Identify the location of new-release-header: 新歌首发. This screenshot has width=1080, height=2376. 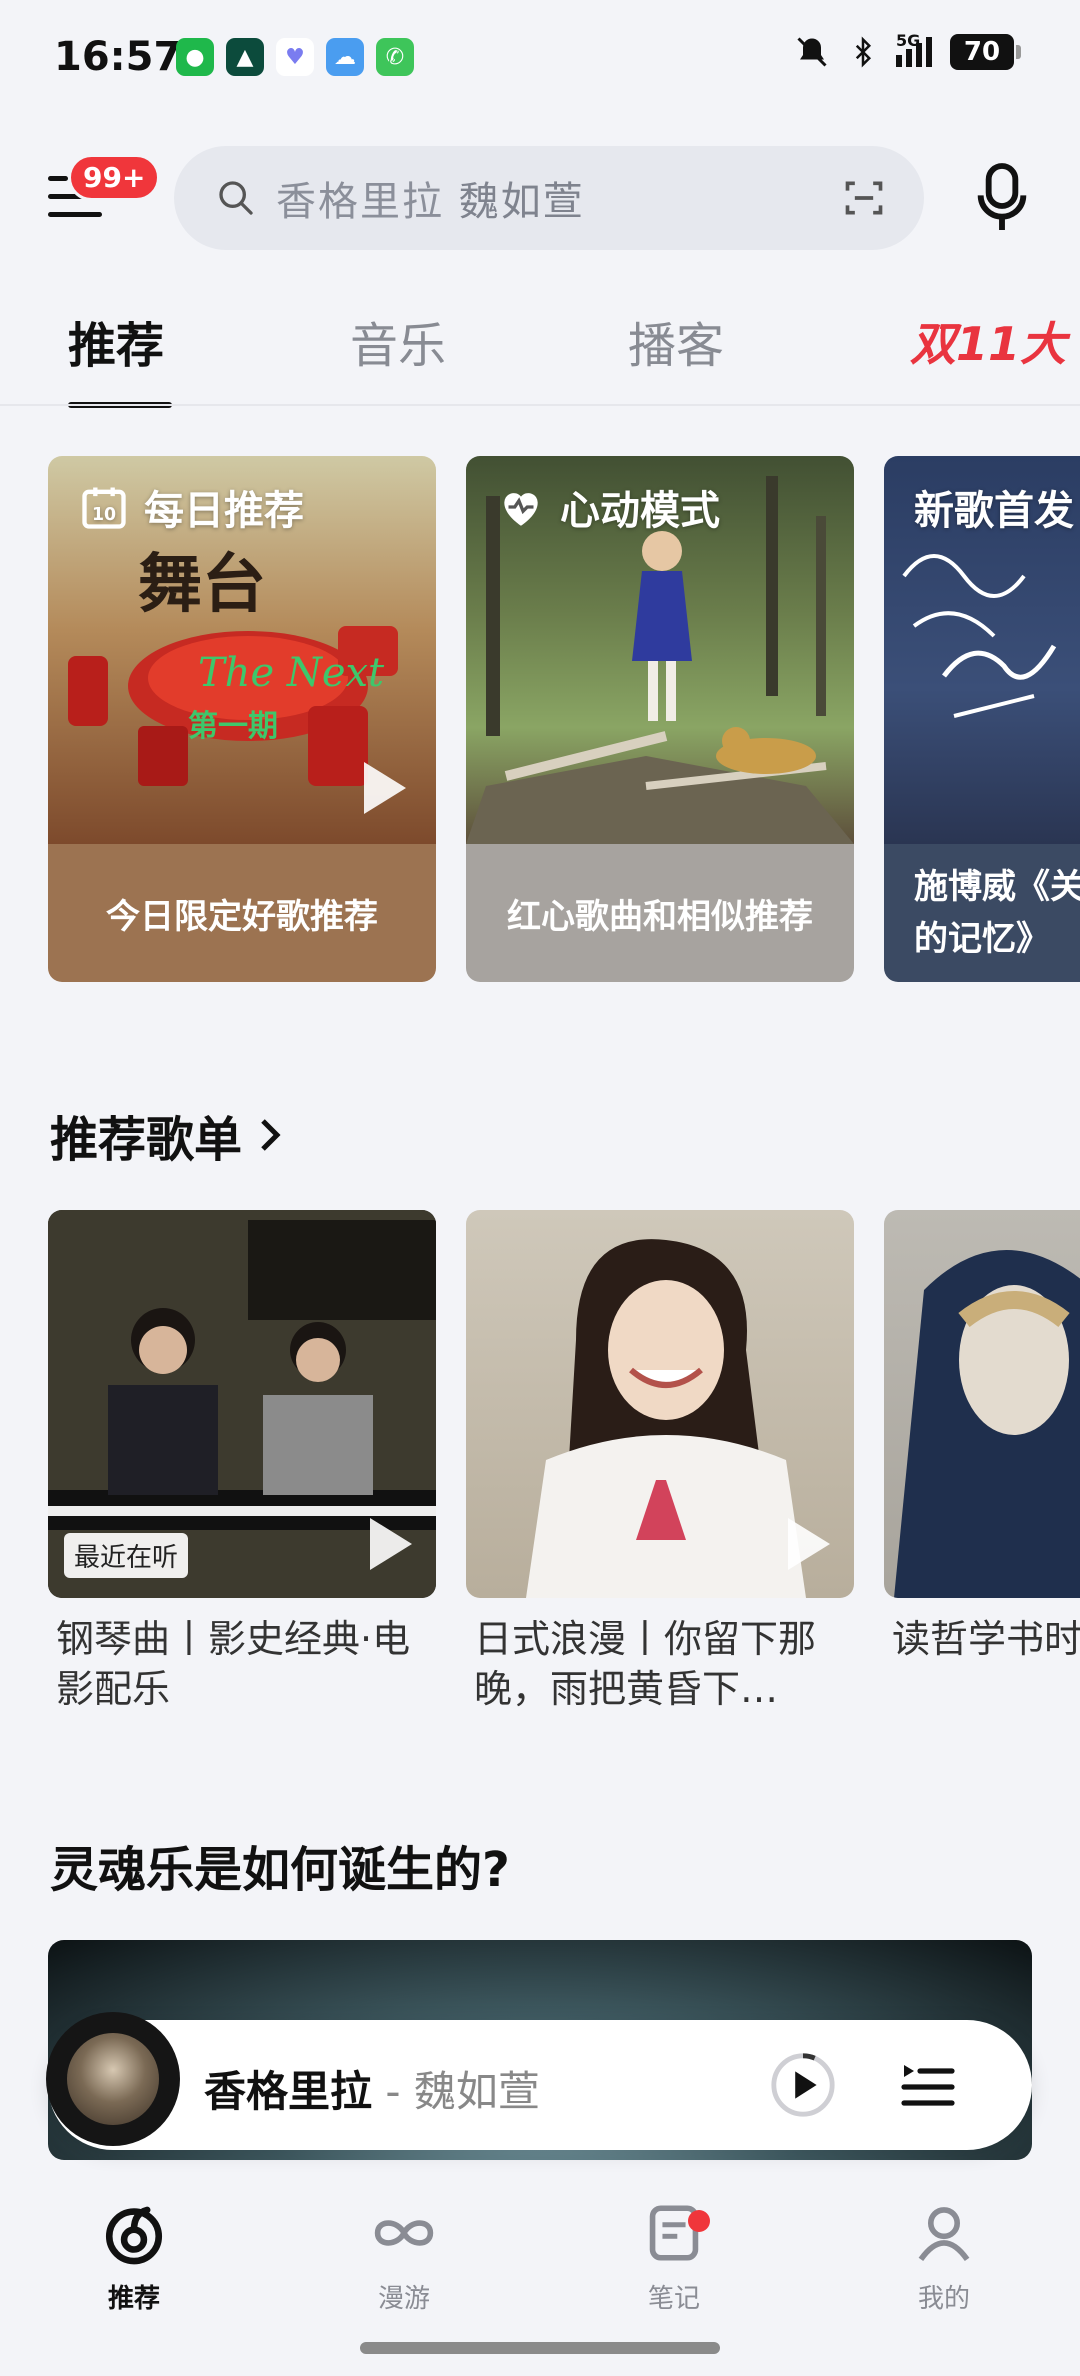
(994, 507).